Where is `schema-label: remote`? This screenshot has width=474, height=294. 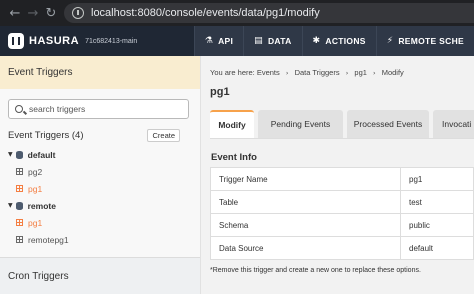
schema-label: remote is located at coordinates (41, 205).